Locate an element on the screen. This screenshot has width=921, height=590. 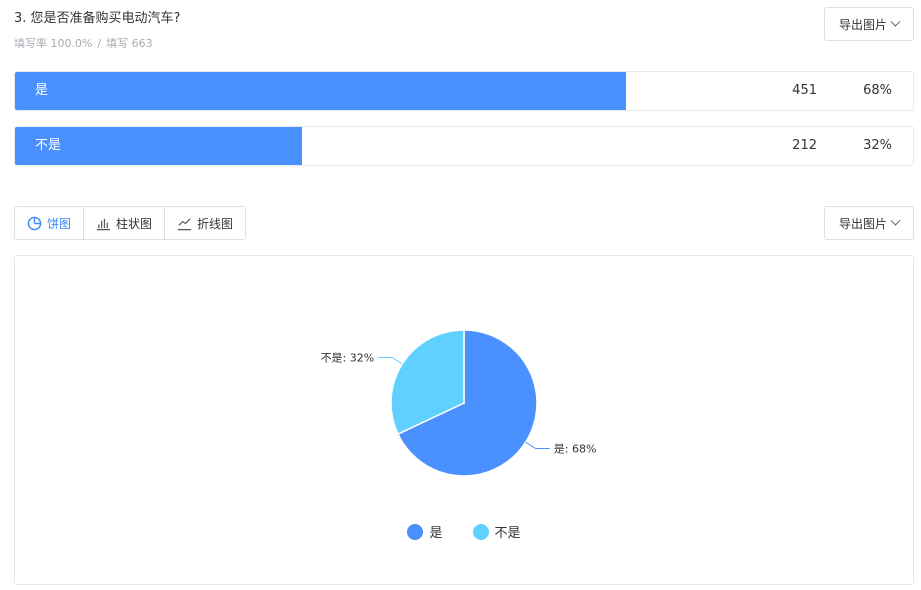
answer-row-no: 不是 212 32% is located at coordinates (464, 146).